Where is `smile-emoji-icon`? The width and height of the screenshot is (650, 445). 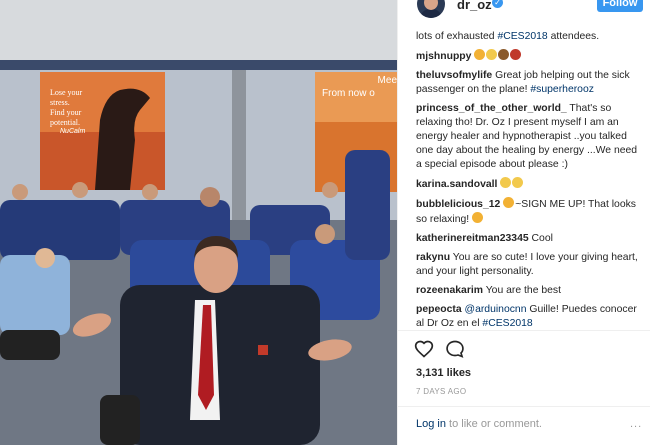
smile-emoji-icon is located at coordinates (492, 54).